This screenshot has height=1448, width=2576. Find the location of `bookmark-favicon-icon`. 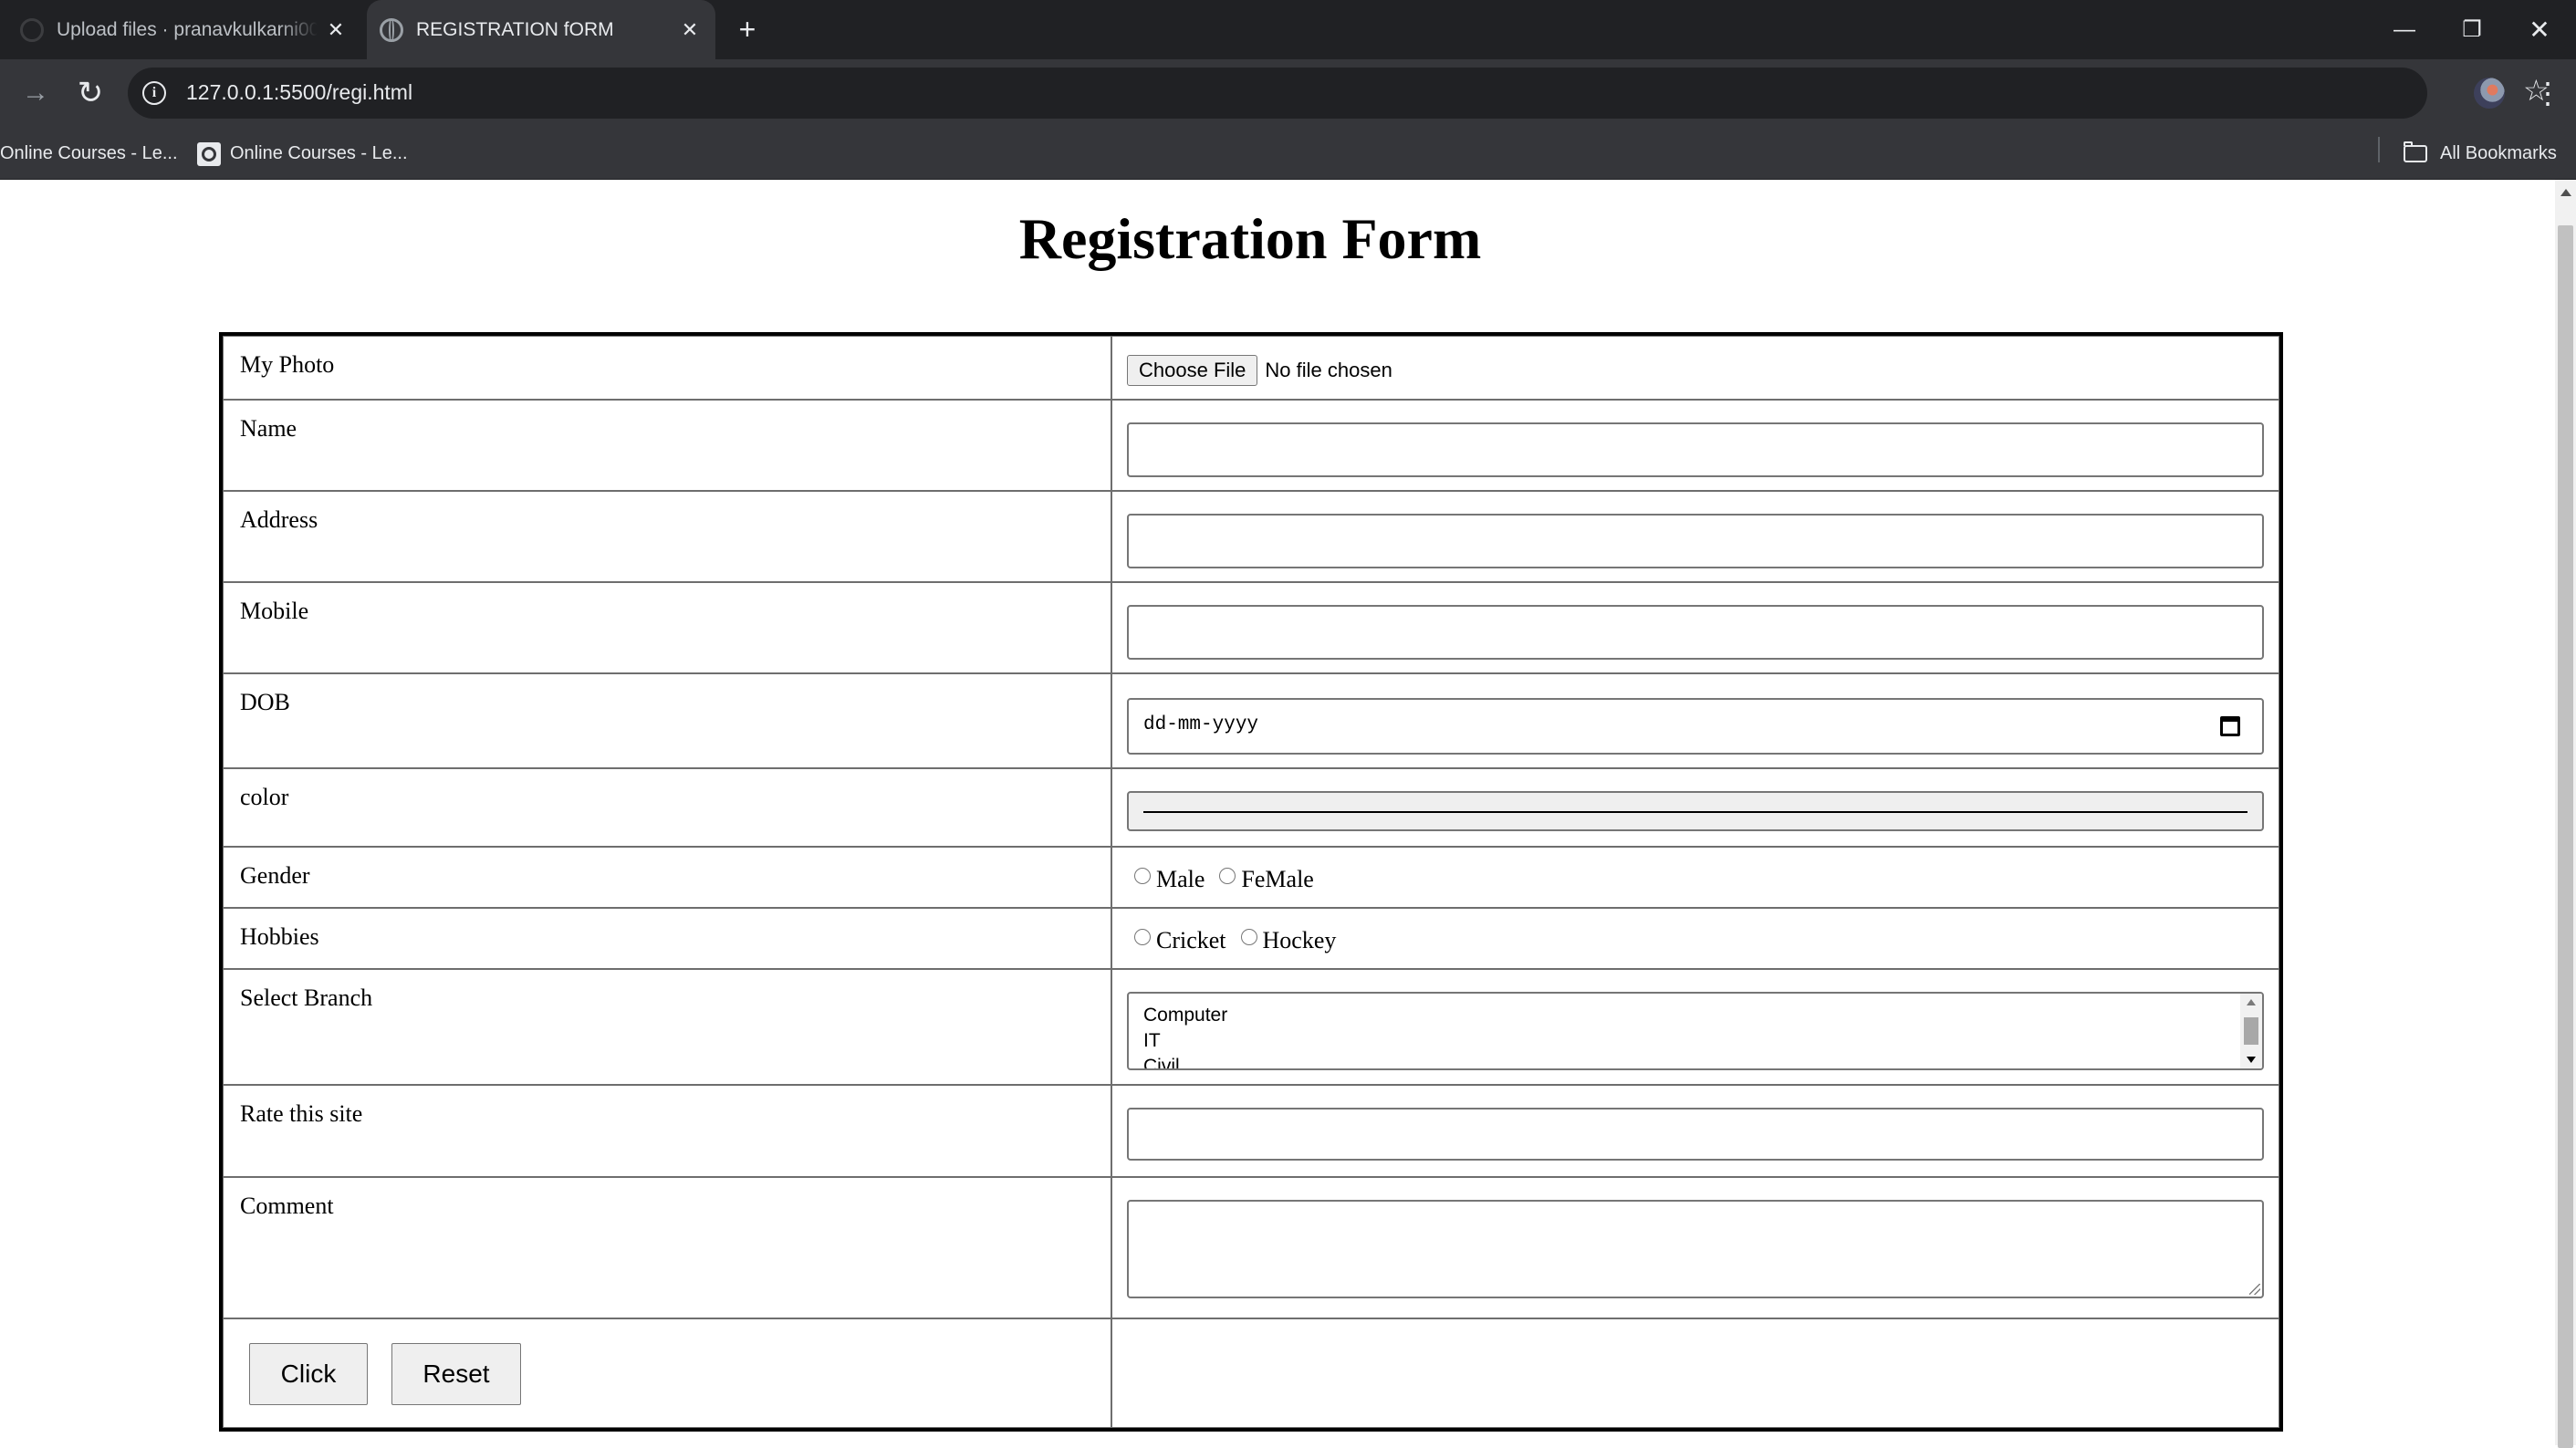

bookmark-favicon-icon is located at coordinates (209, 153).